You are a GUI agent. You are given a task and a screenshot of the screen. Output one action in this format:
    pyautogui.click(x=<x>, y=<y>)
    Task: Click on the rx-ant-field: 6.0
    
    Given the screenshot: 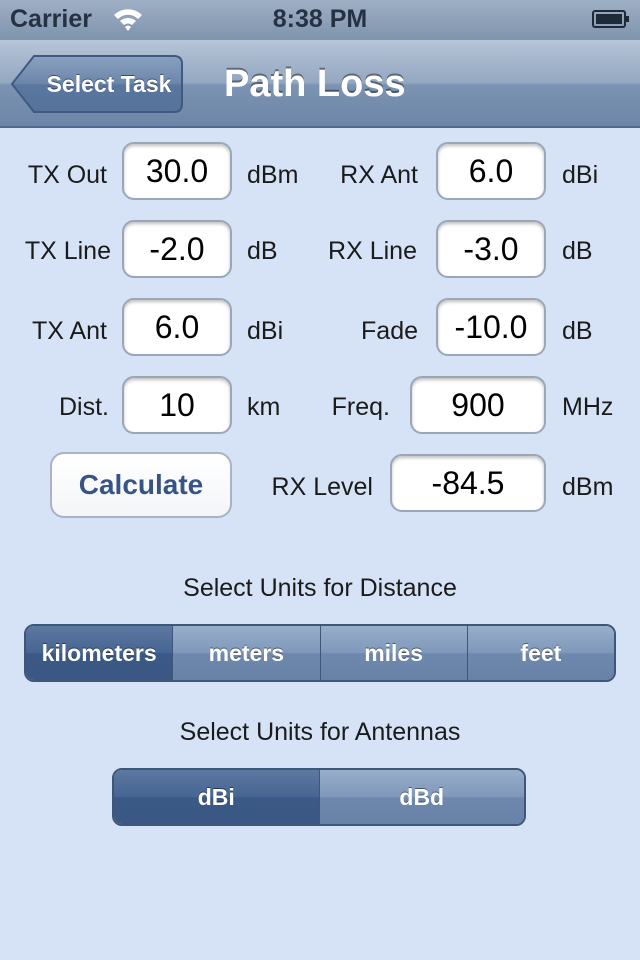 What is the action you would take?
    pyautogui.click(x=491, y=171)
    